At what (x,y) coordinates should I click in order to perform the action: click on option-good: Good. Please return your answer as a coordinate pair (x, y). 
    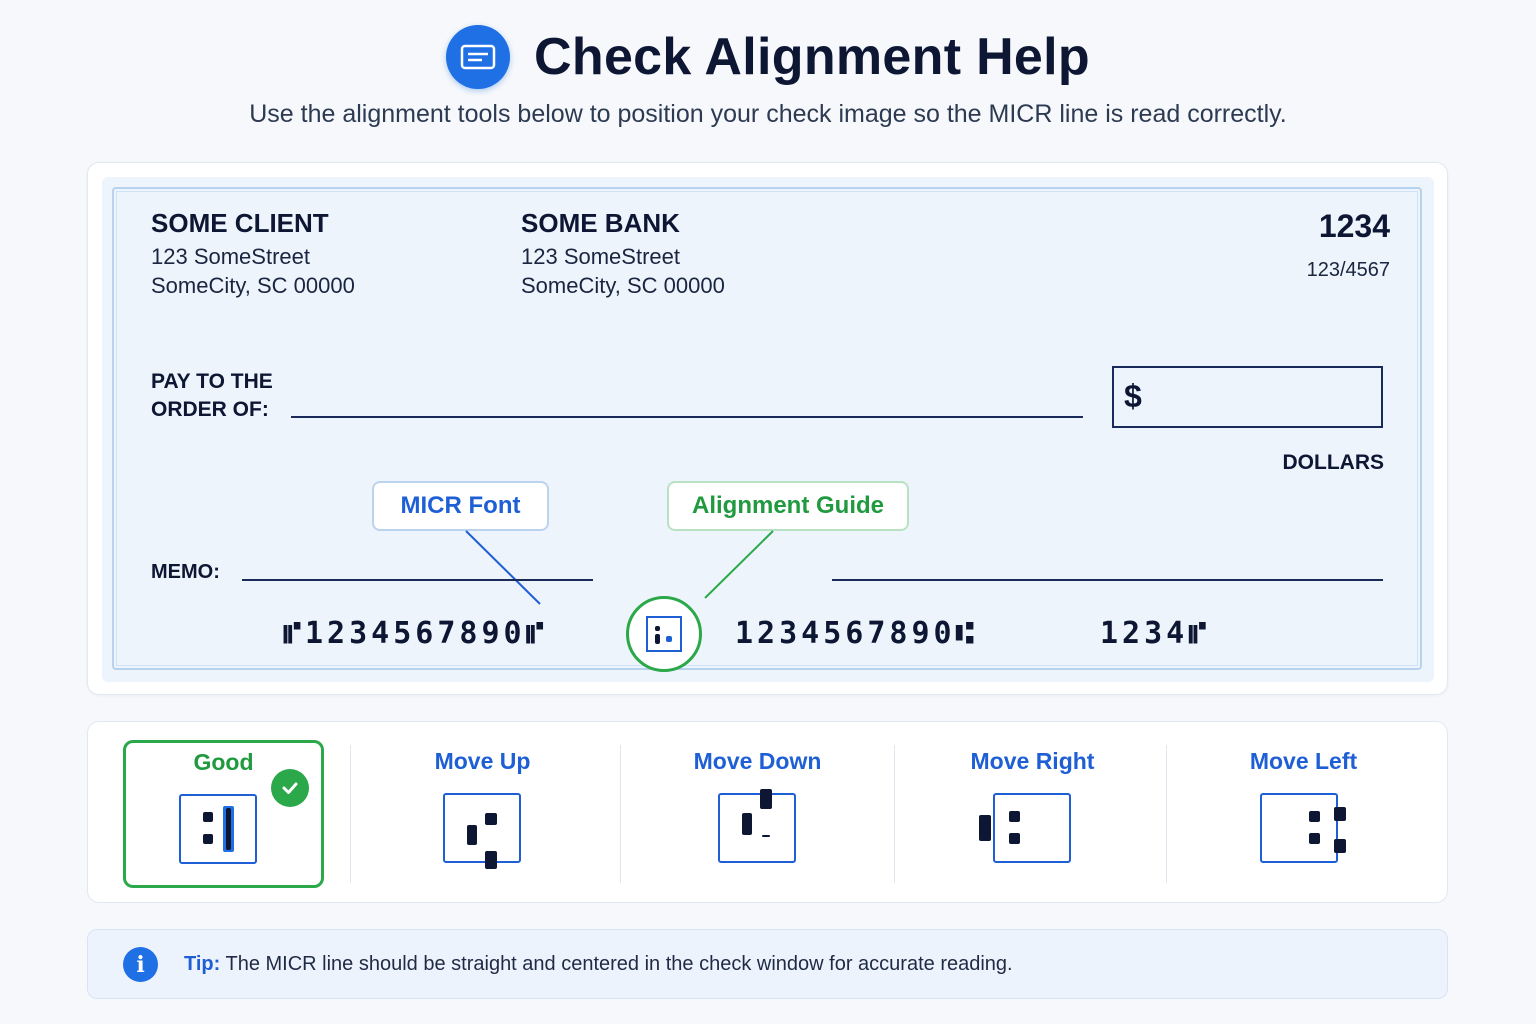
    Looking at the image, I should click on (223, 814).